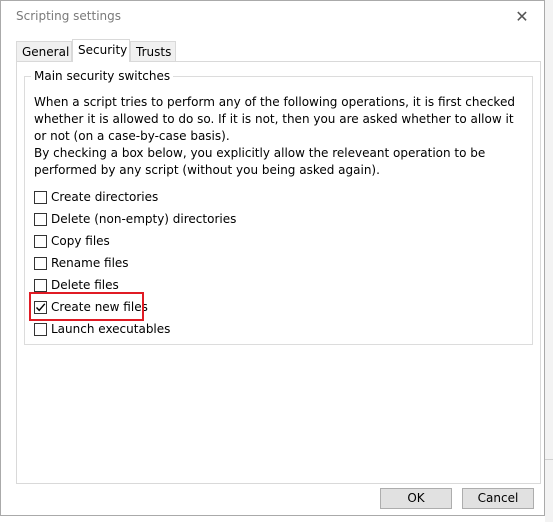 The width and height of the screenshot is (553, 522). Describe the element at coordinates (90, 263) in the screenshot. I see `checkbox-label: Rename files` at that location.